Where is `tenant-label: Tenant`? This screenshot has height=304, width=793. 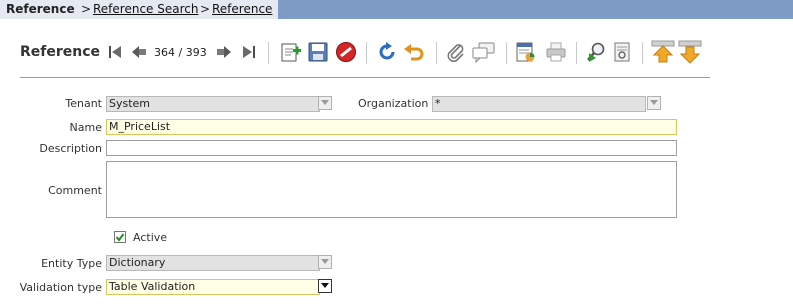
tenant-label: Tenant is located at coordinates (83, 103).